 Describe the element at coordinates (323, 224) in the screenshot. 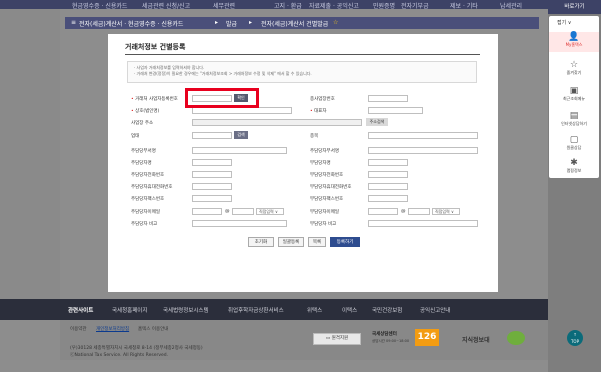

I see `manager-label: 부담당자 비고` at that location.